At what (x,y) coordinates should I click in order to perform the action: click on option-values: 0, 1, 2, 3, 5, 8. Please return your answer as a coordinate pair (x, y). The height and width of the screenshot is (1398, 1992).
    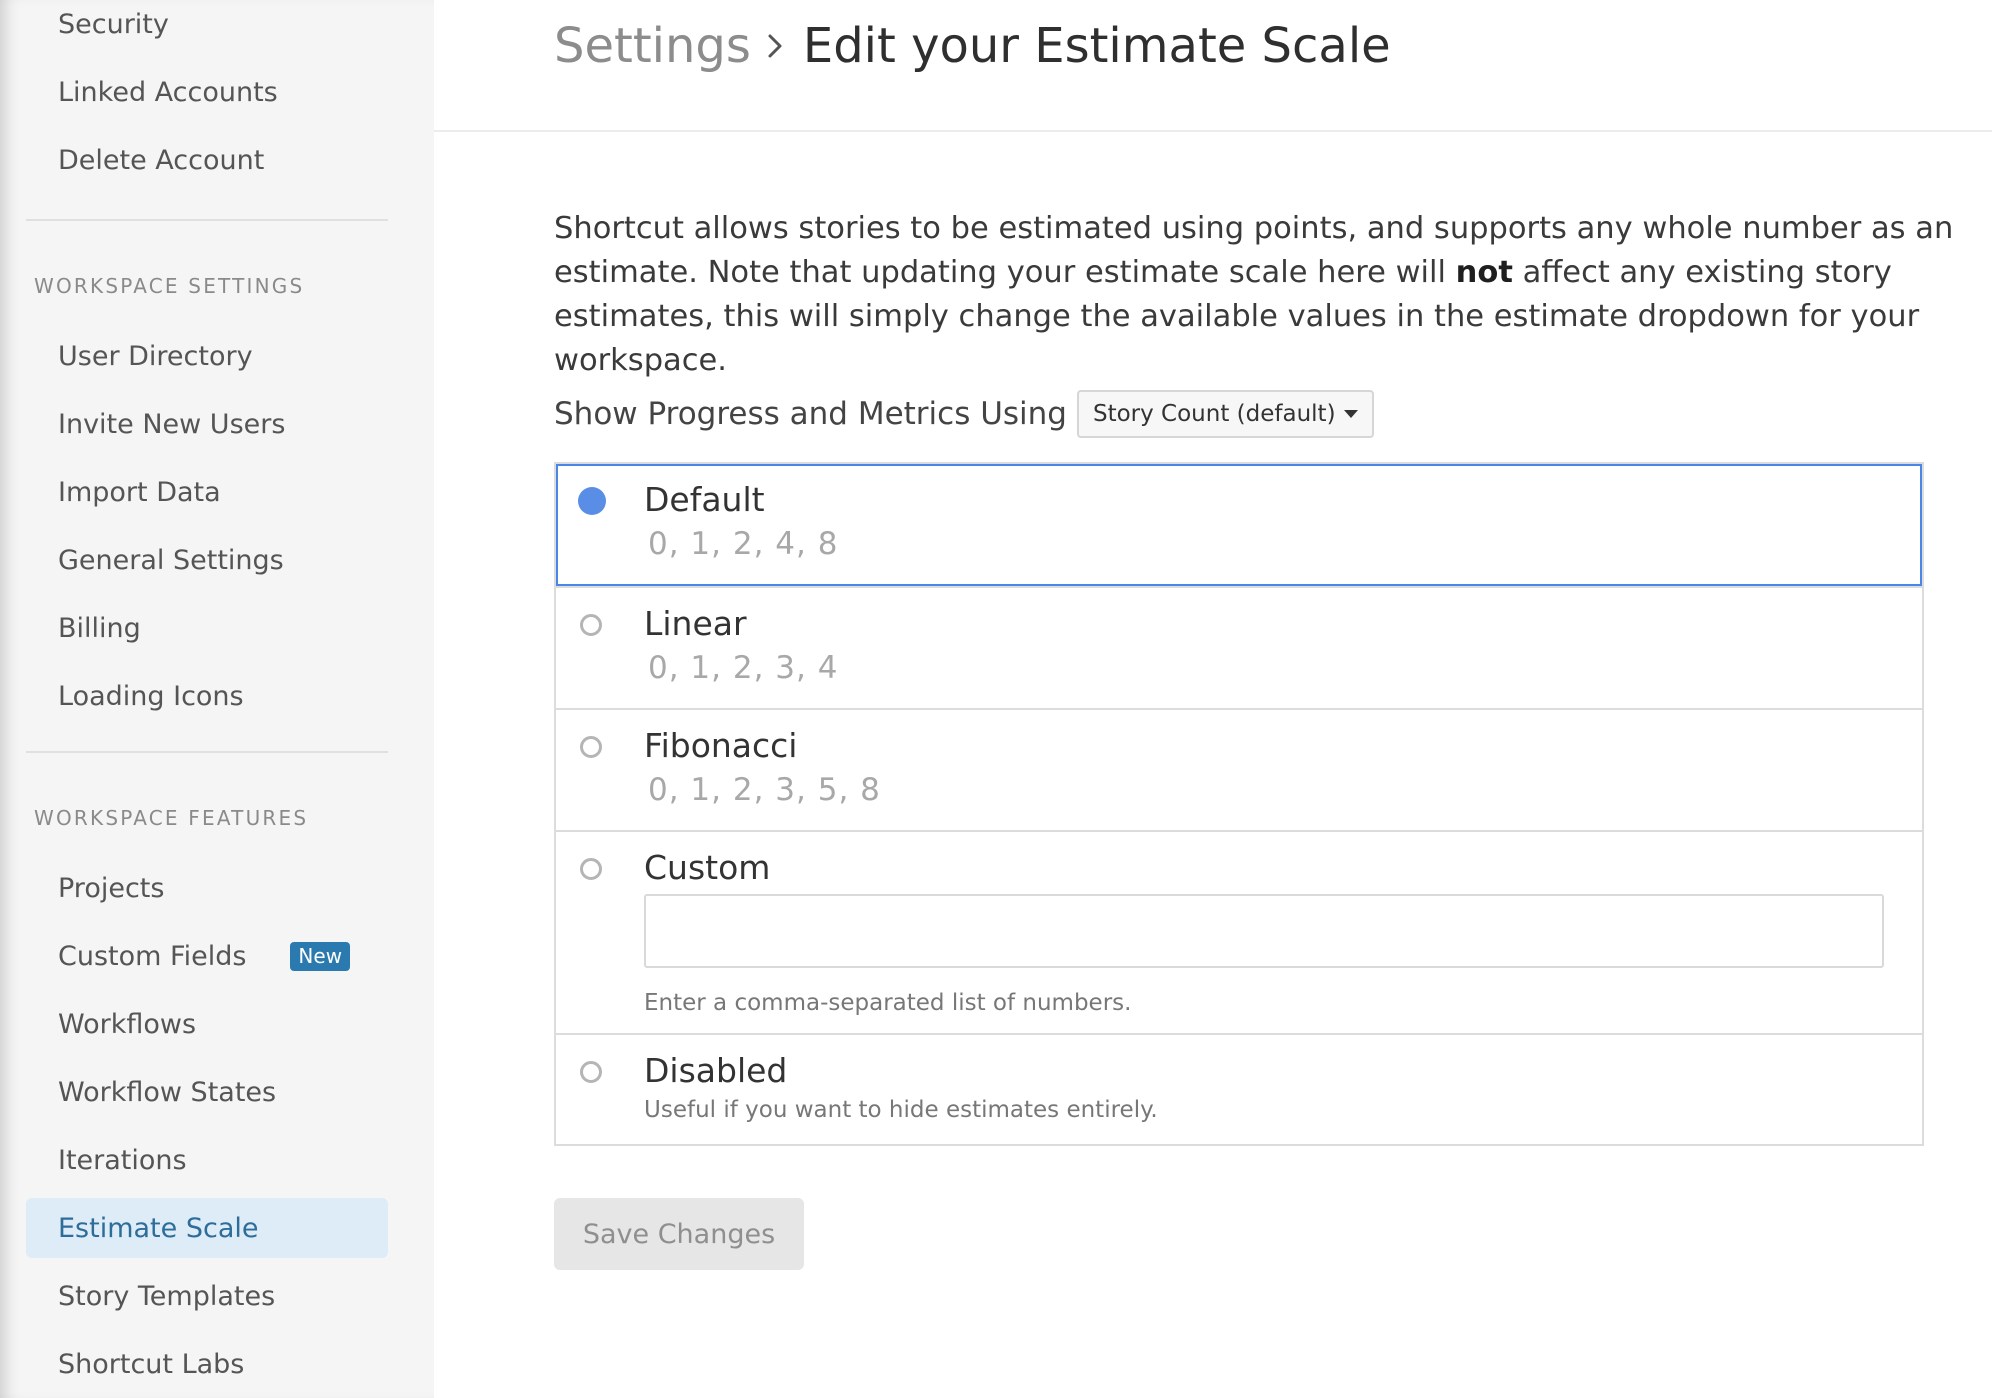
    Looking at the image, I should click on (764, 790).